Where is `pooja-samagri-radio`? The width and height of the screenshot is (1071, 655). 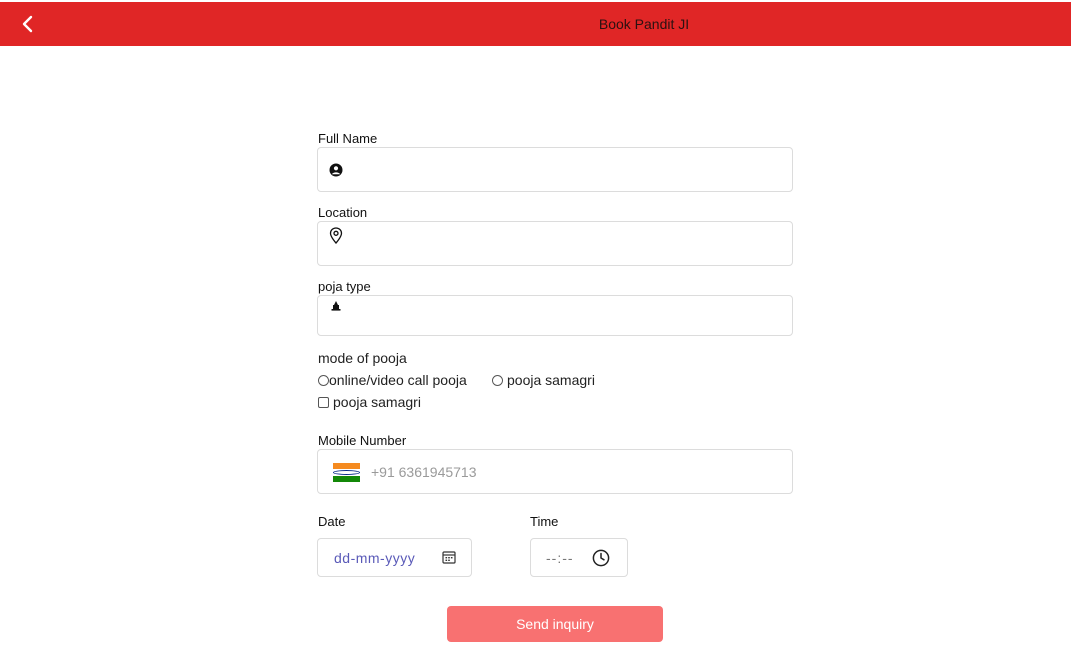
pooja-samagri-radio is located at coordinates (497, 380).